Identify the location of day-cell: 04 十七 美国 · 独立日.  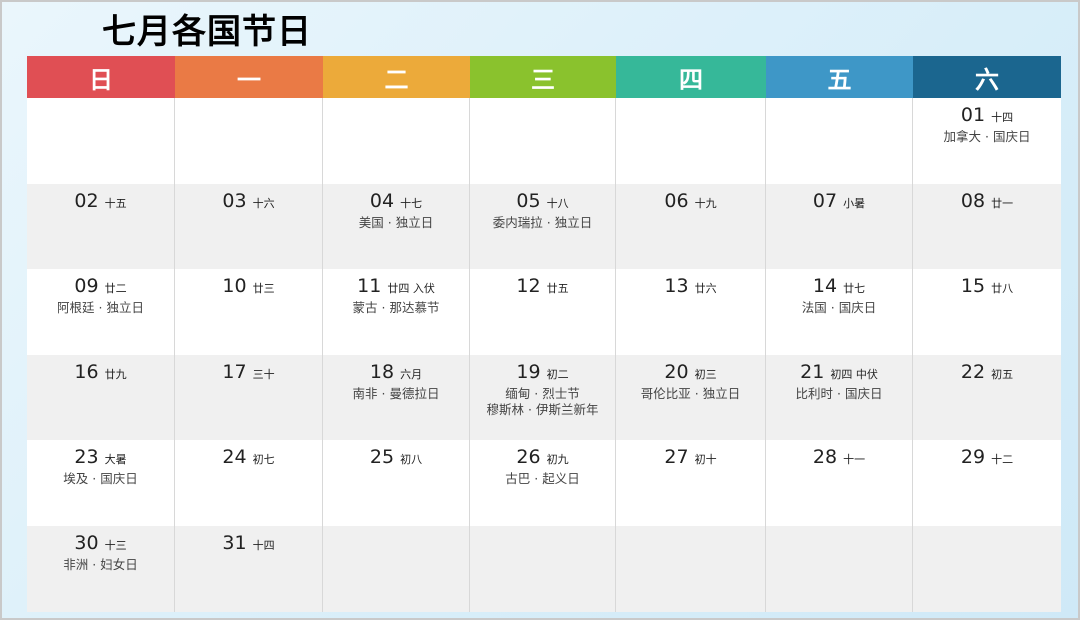
(396, 226).